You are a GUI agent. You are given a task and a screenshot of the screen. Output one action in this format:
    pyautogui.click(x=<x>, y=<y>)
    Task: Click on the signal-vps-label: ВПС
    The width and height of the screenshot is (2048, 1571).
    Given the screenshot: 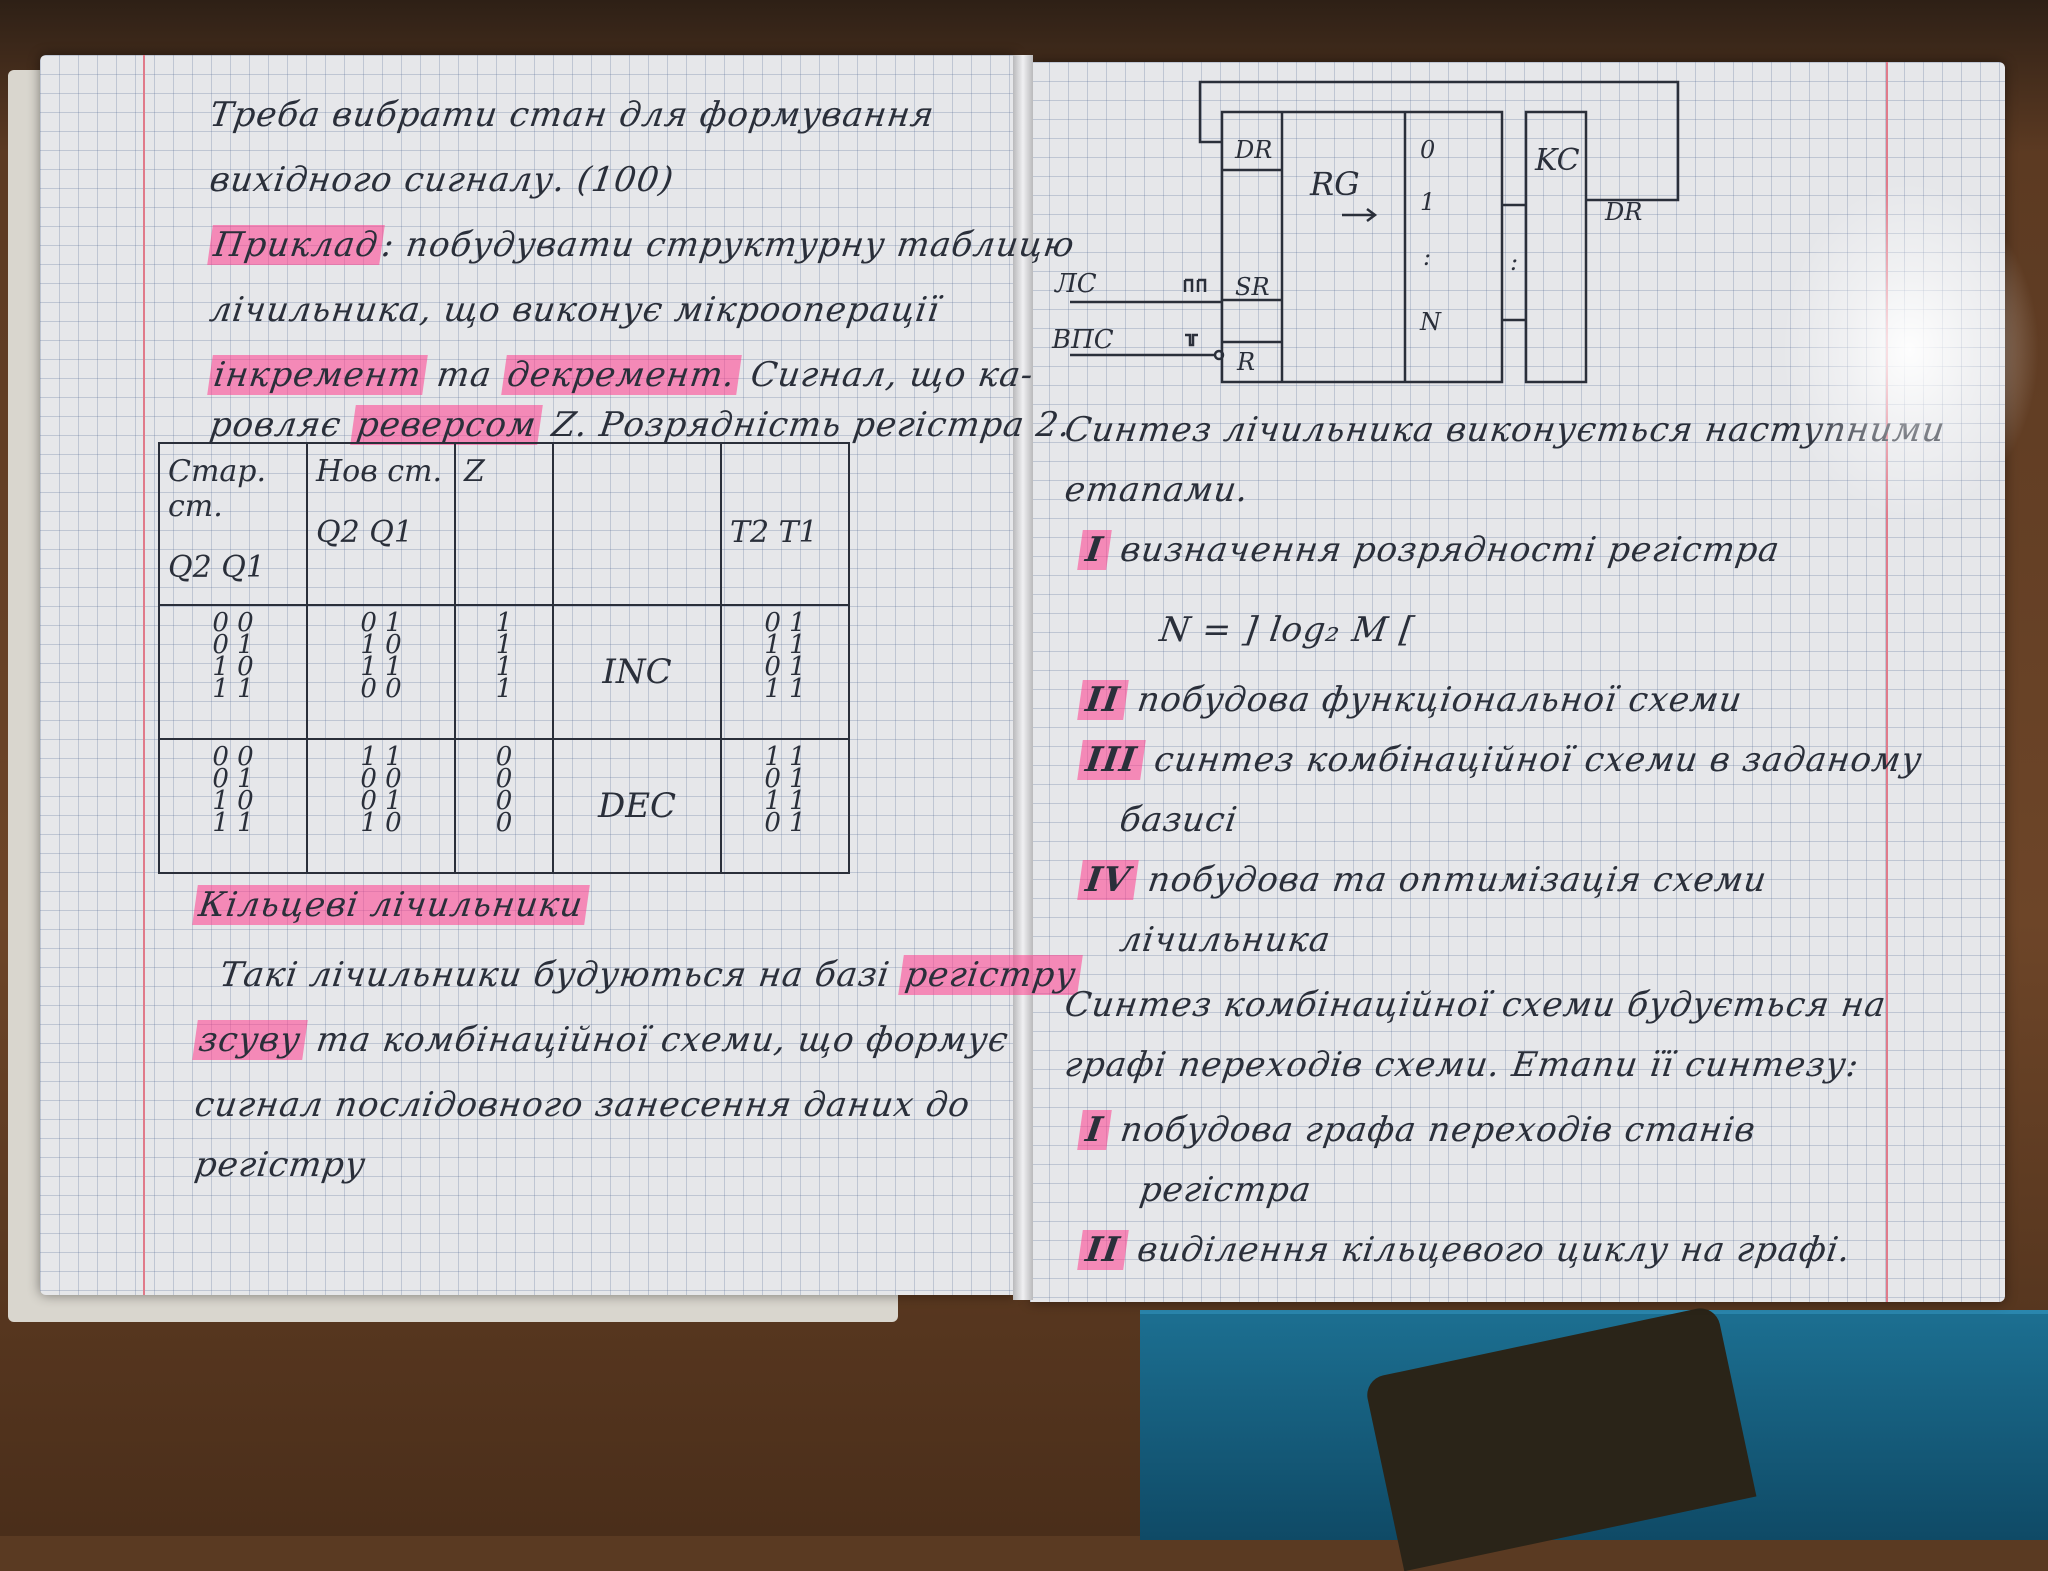 What is the action you would take?
    pyautogui.click(x=1082, y=340)
    